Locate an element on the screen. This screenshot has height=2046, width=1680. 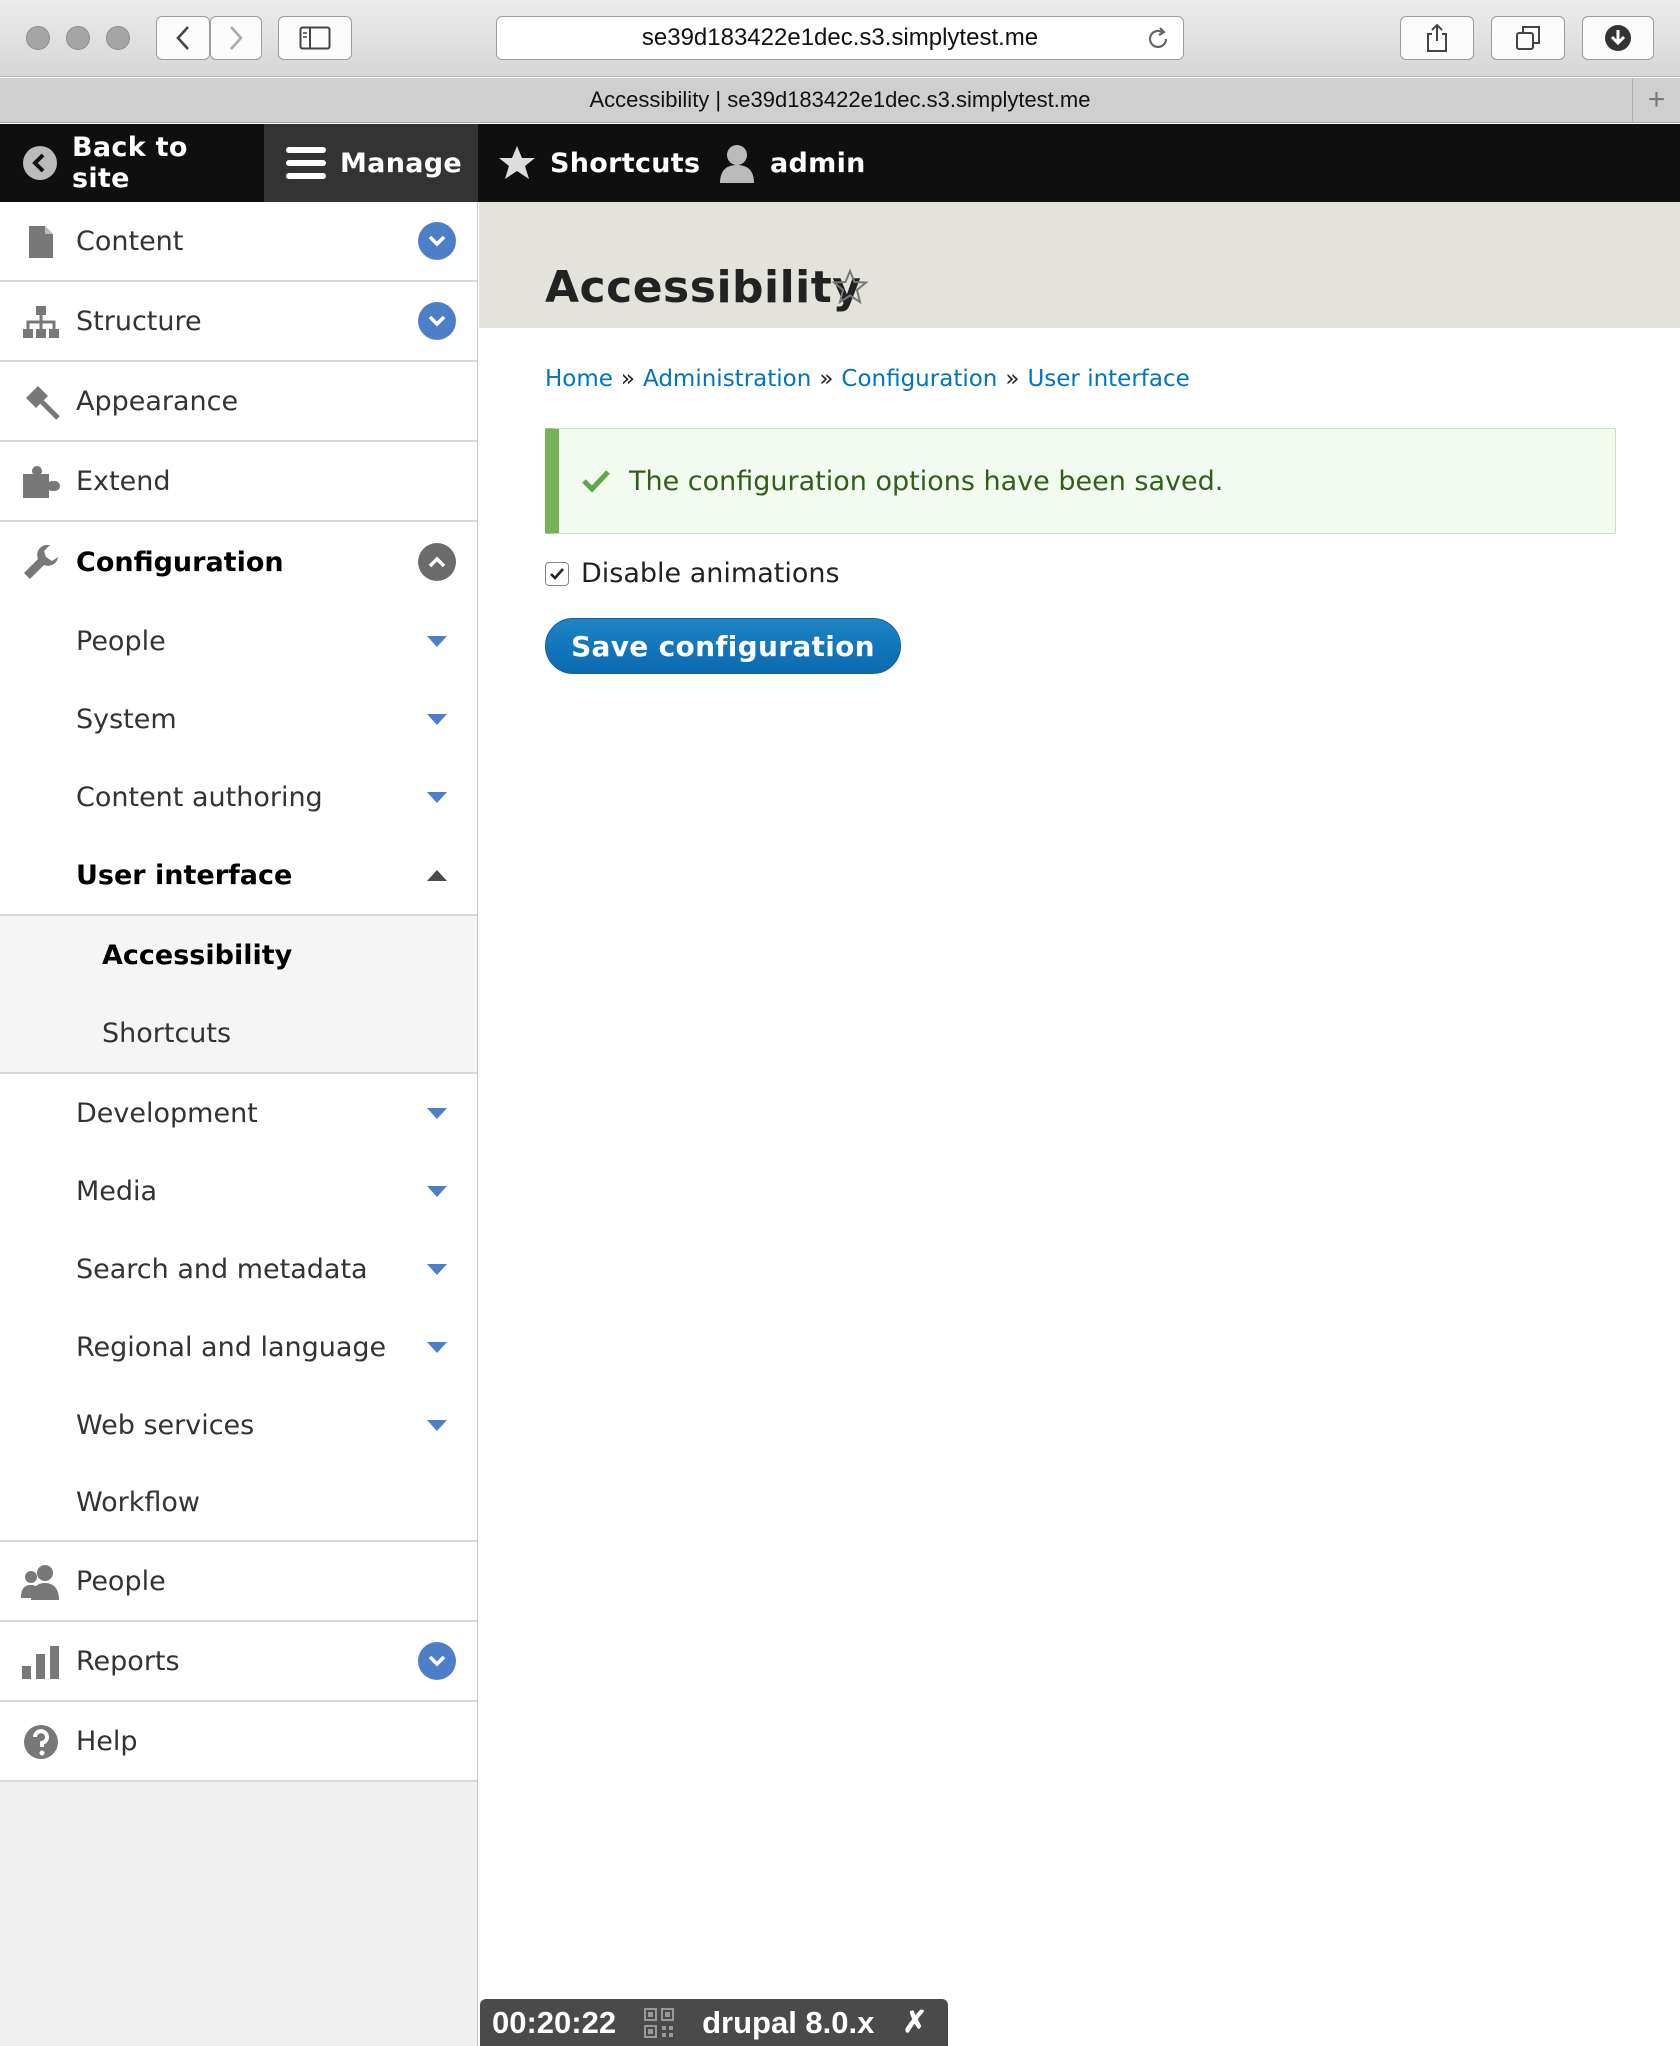
window-minimize-button is located at coordinates (78, 38).